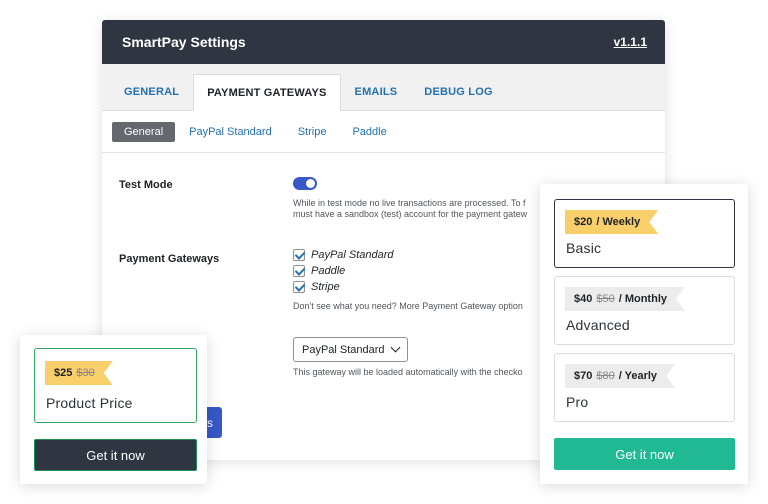 This screenshot has height=504, width=768. I want to click on price-ribbon: $70 $80 / Yearly, so click(620, 376).